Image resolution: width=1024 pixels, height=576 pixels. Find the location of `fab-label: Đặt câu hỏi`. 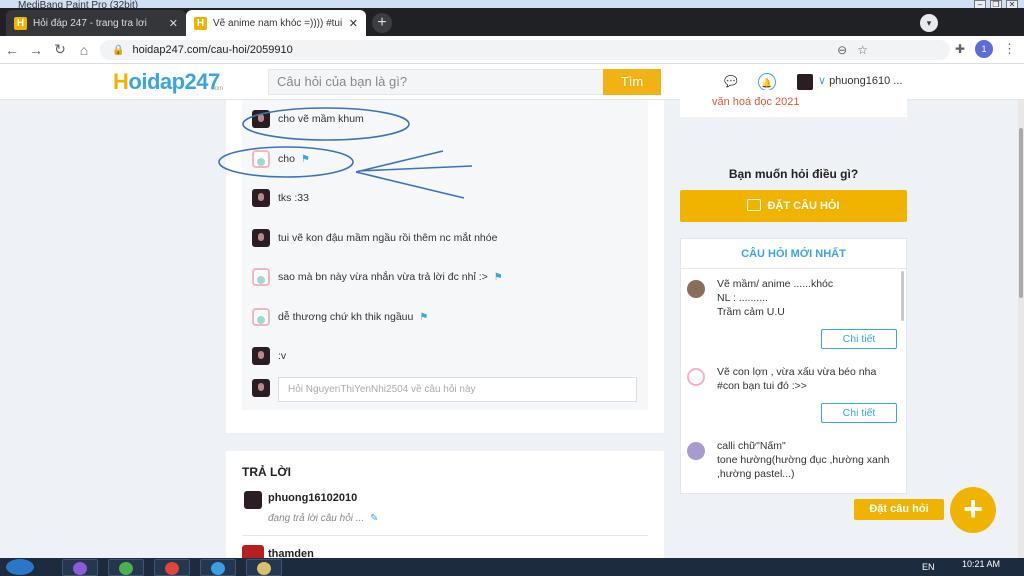

fab-label: Đặt câu hỏi is located at coordinates (899, 509).